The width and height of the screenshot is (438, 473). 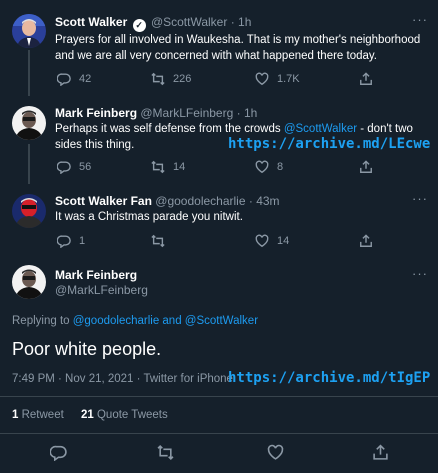 What do you see at coordinates (74, 167) in the screenshot?
I see `reply-button: 56` at bounding box center [74, 167].